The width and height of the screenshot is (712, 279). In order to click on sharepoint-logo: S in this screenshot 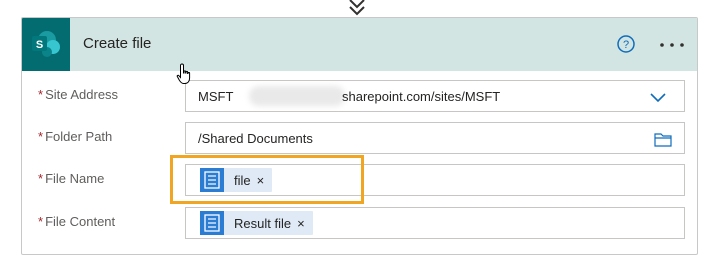, I will do `click(46, 44)`.